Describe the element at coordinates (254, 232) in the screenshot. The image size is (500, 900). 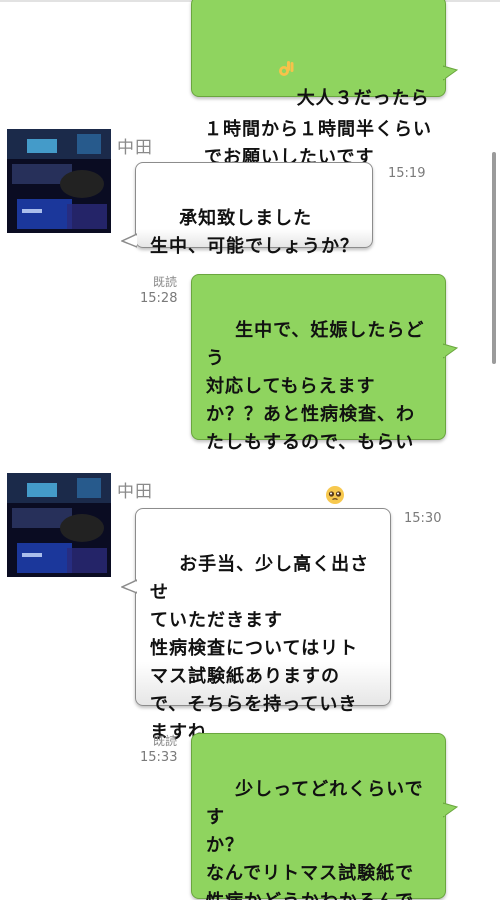
I see `message-text: 承知致しました 生中、可能でしょうか？` at that location.